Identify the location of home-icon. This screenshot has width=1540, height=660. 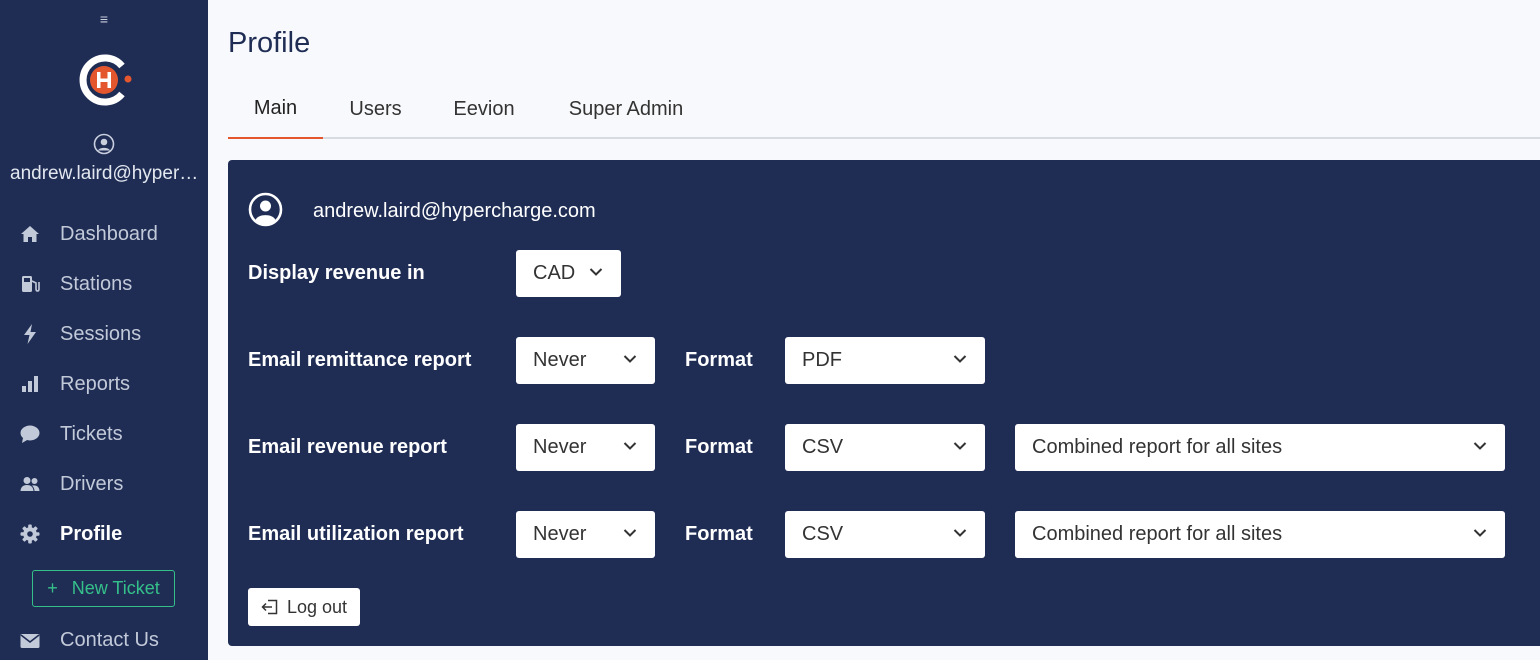
(30, 234).